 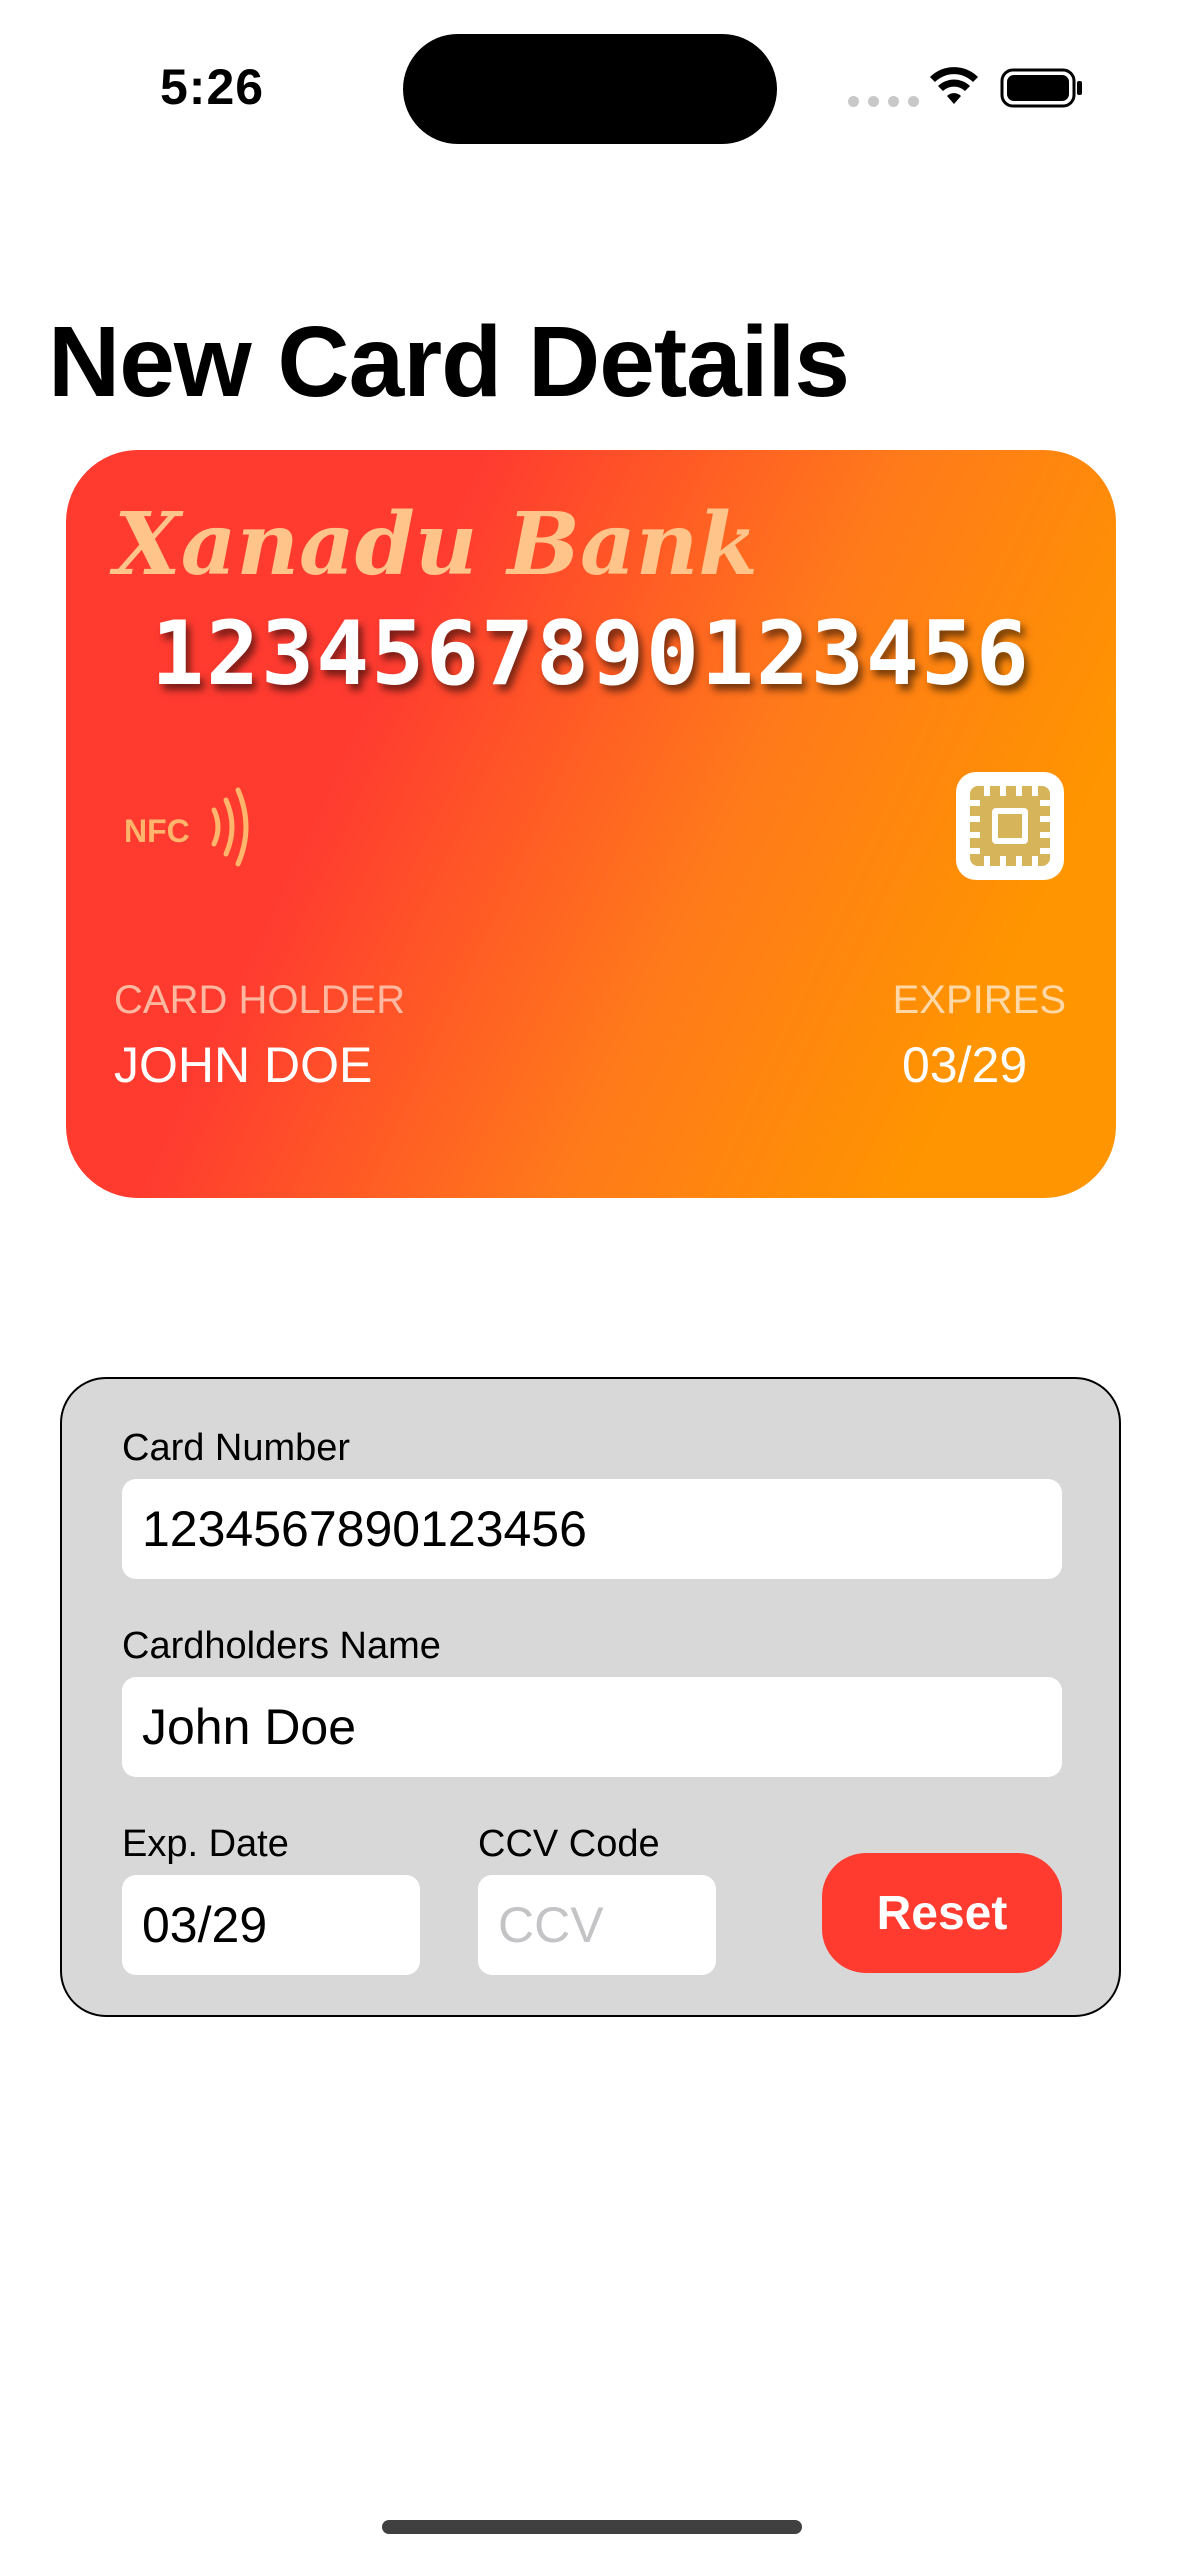 I want to click on dynamic-island, so click(x=590, y=89).